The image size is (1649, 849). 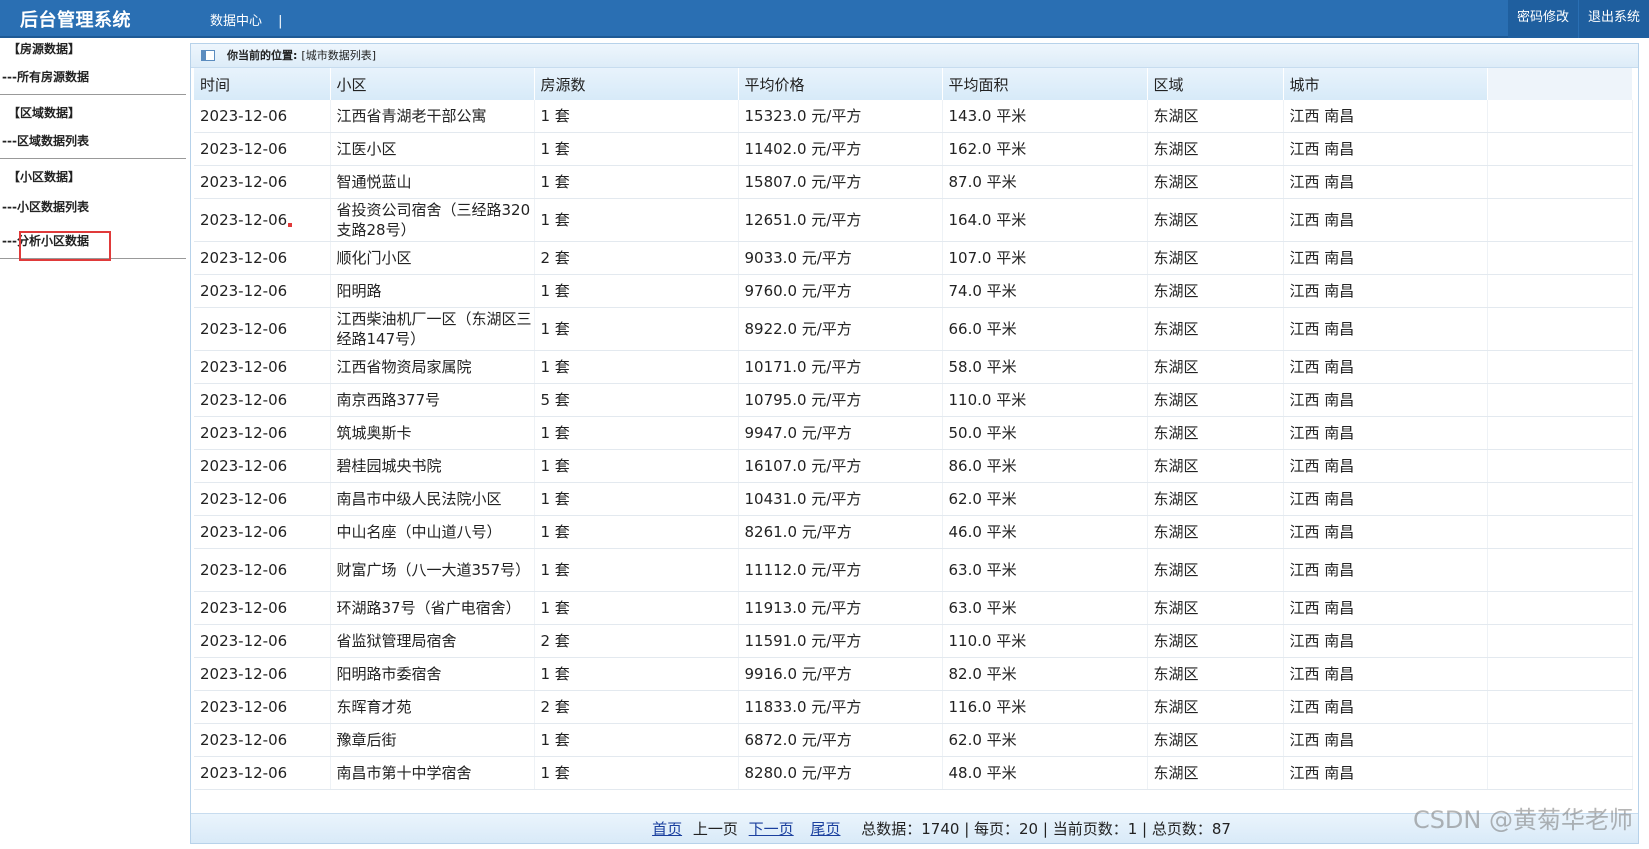 I want to click on table-header-row: 时间 小区 房源数 平均价格 平均面积 区域 城市, so click(x=913, y=84).